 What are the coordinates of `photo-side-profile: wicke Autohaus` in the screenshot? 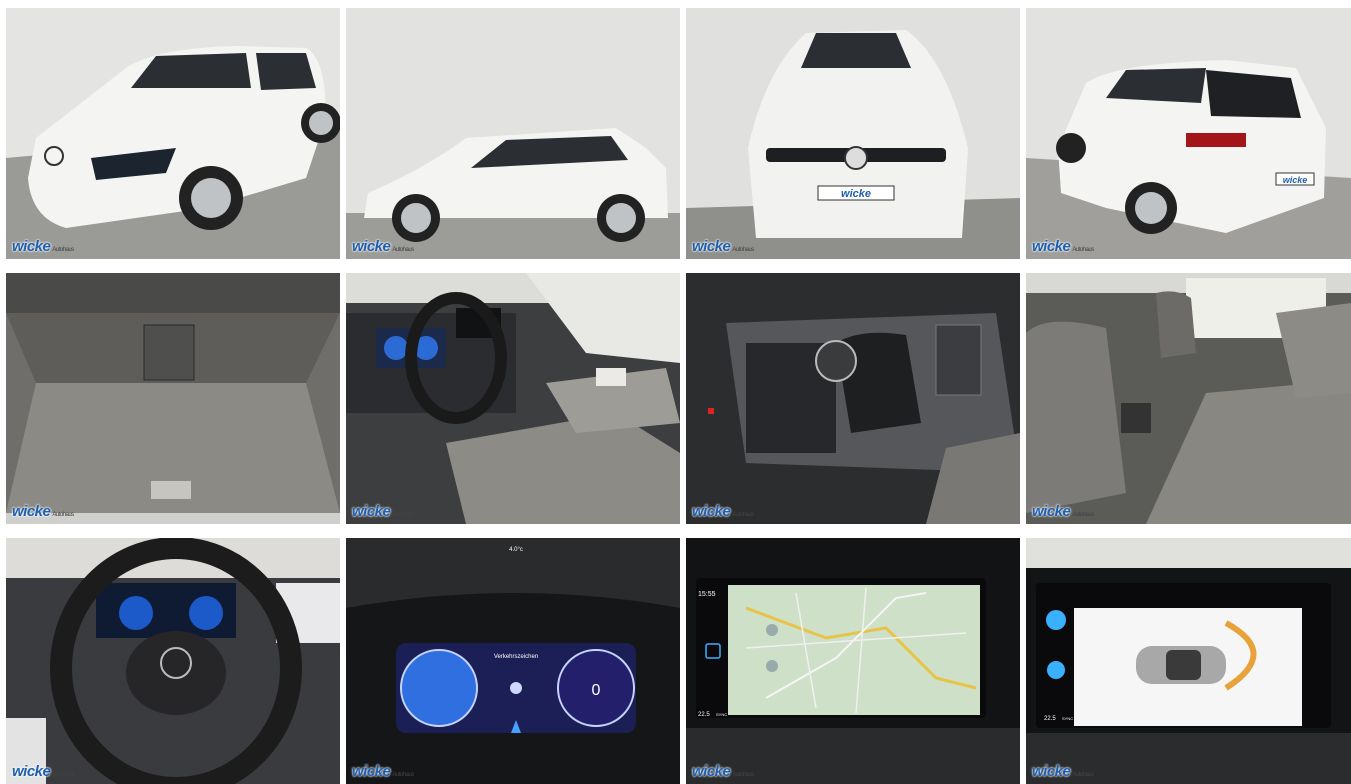 It's located at (513, 133).